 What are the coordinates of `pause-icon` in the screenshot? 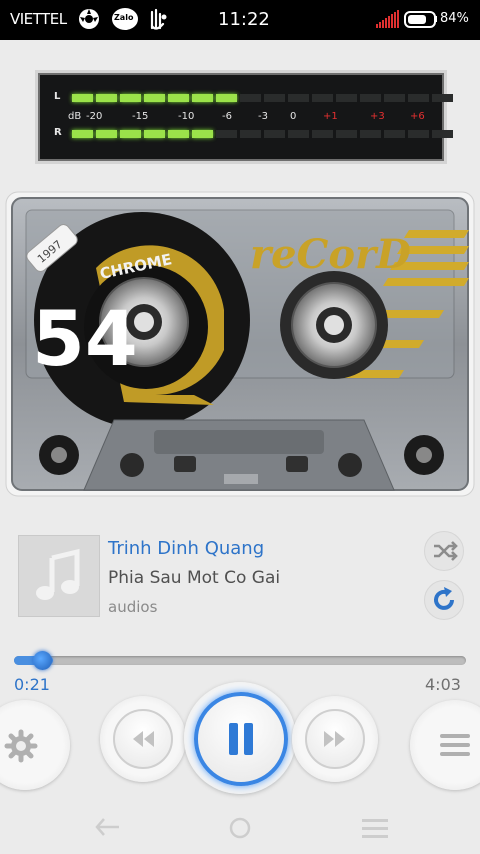 It's located at (241, 739).